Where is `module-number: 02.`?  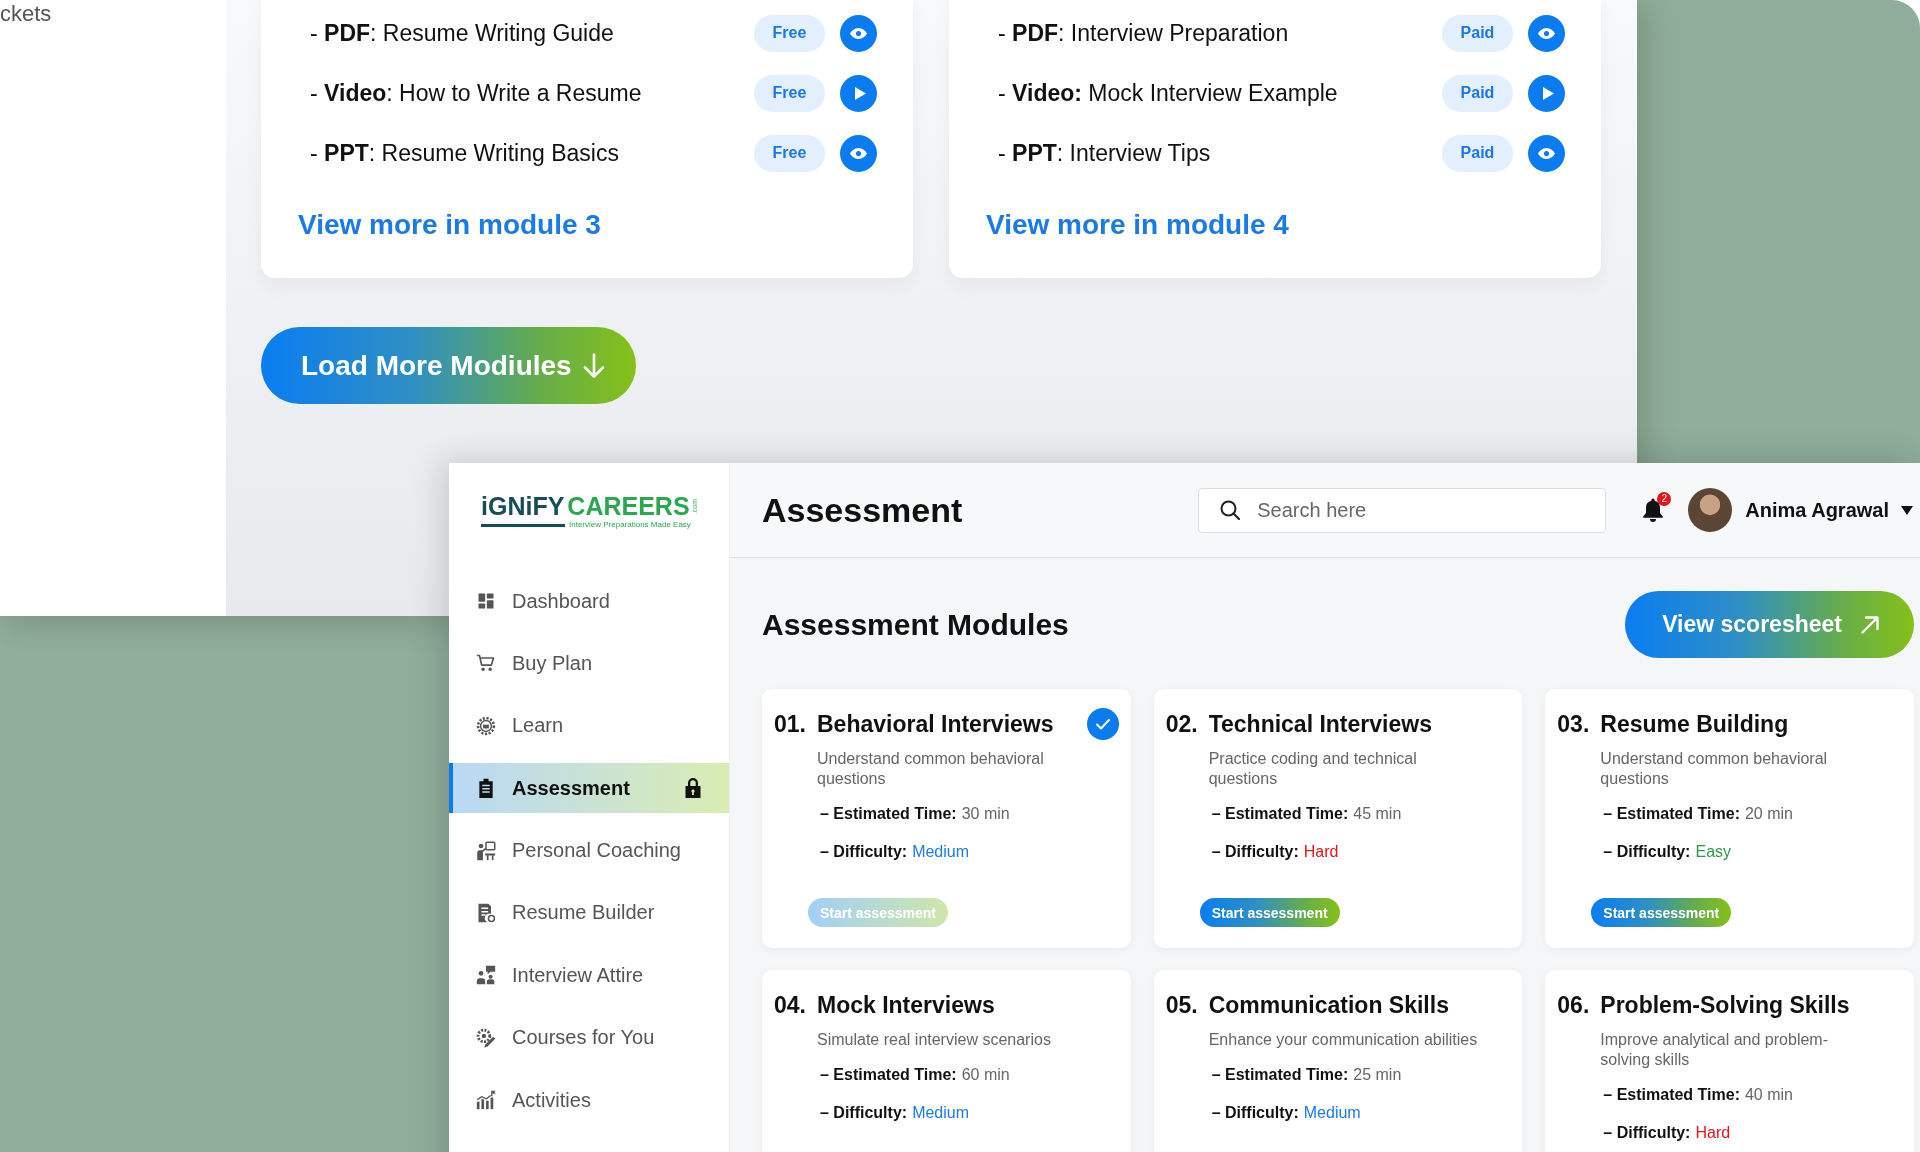 module-number: 02. is located at coordinates (1182, 724).